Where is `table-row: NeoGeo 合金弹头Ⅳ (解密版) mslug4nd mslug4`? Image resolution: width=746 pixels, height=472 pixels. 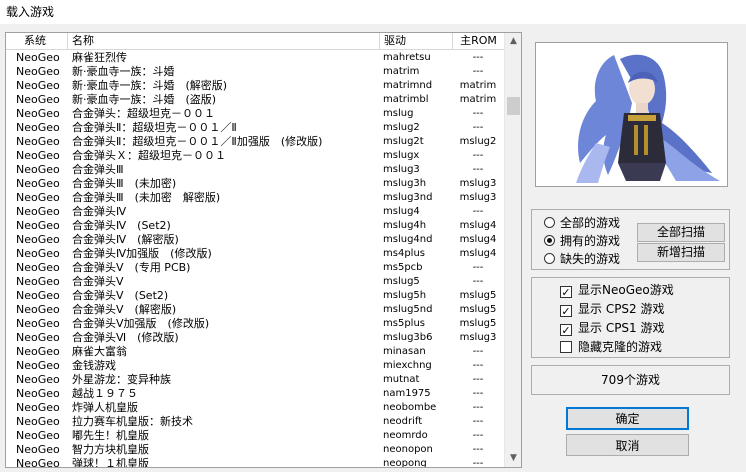 table-row: NeoGeo 合金弹头Ⅳ (解密版) mslug4nd mslug4 is located at coordinates (255, 240).